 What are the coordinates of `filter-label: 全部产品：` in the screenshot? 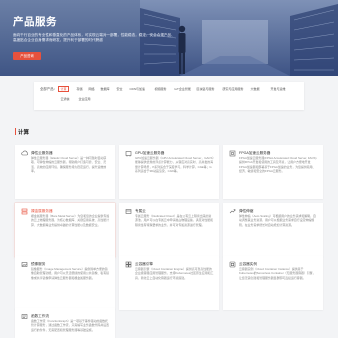 It's located at (48, 89).